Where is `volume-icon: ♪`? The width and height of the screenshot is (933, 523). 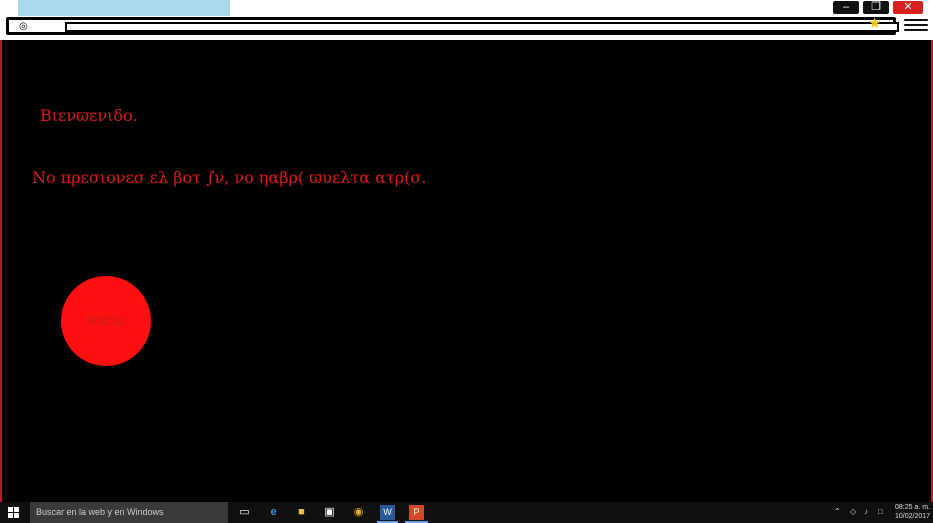 volume-icon: ♪ is located at coordinates (866, 511).